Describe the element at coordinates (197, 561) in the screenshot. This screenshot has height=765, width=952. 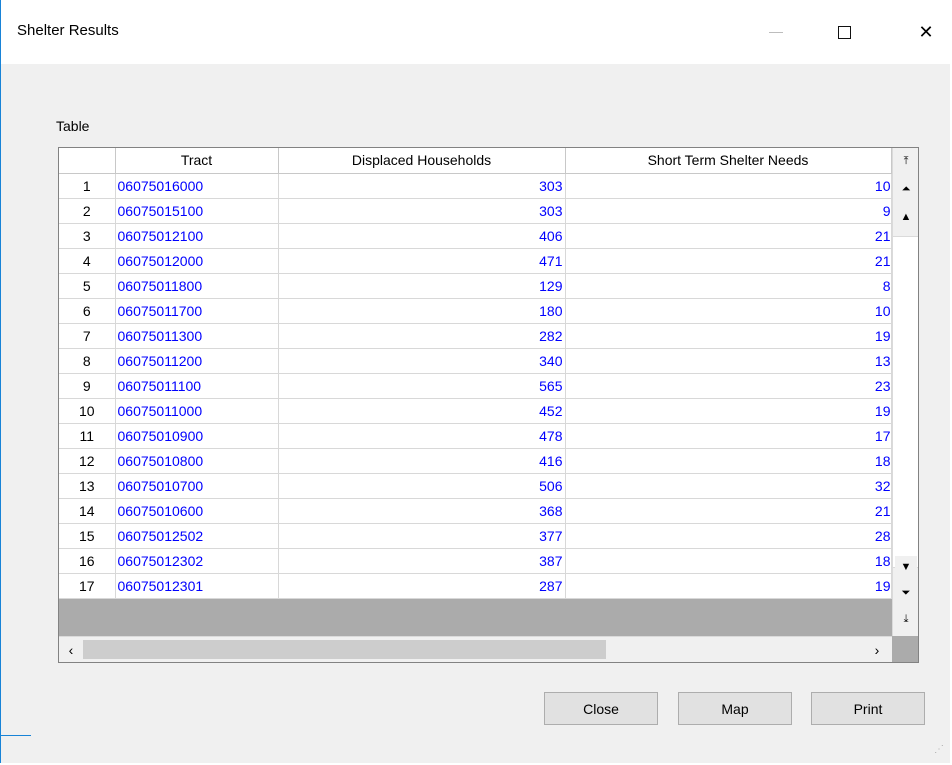
I see `cell-tract: 06075012302` at that location.